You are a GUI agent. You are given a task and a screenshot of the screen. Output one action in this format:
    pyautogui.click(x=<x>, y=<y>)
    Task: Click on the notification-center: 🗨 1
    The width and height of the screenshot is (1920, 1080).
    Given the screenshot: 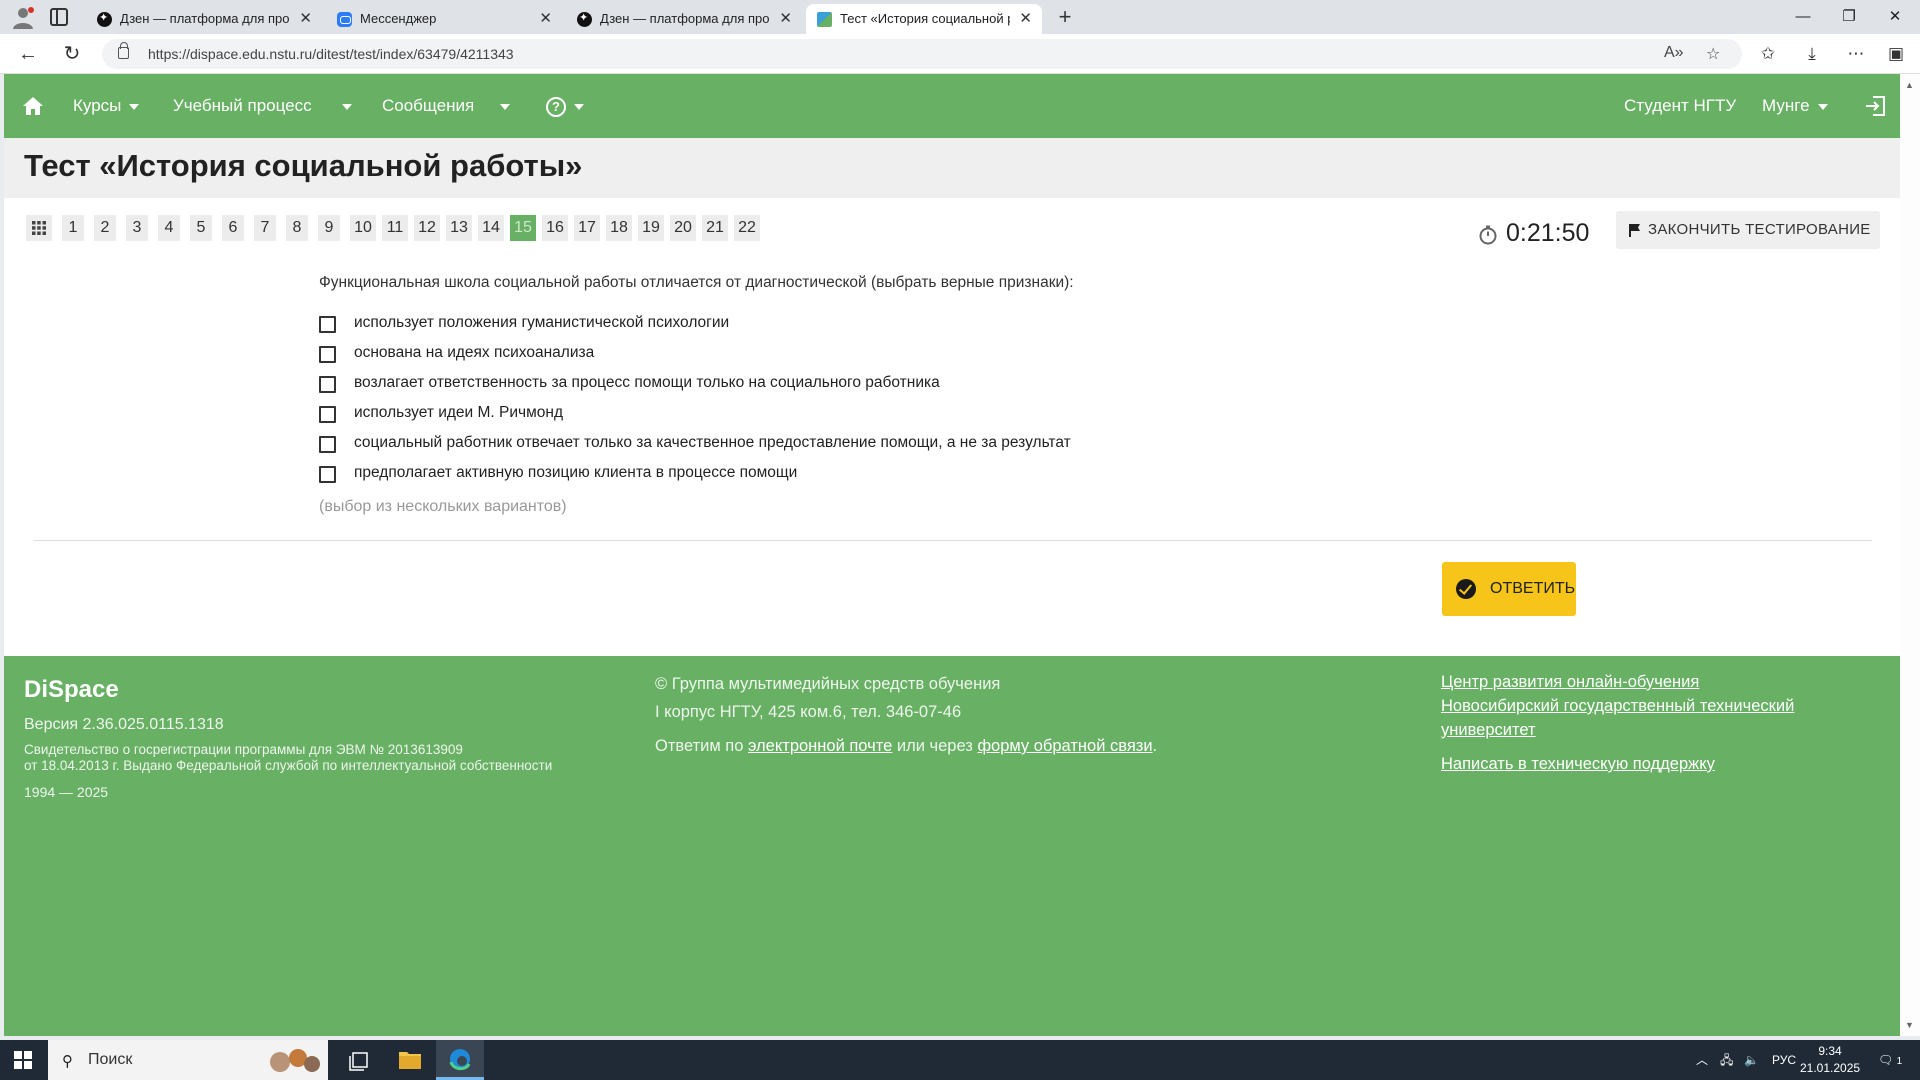 What is the action you would take?
    pyautogui.click(x=1890, y=1060)
    